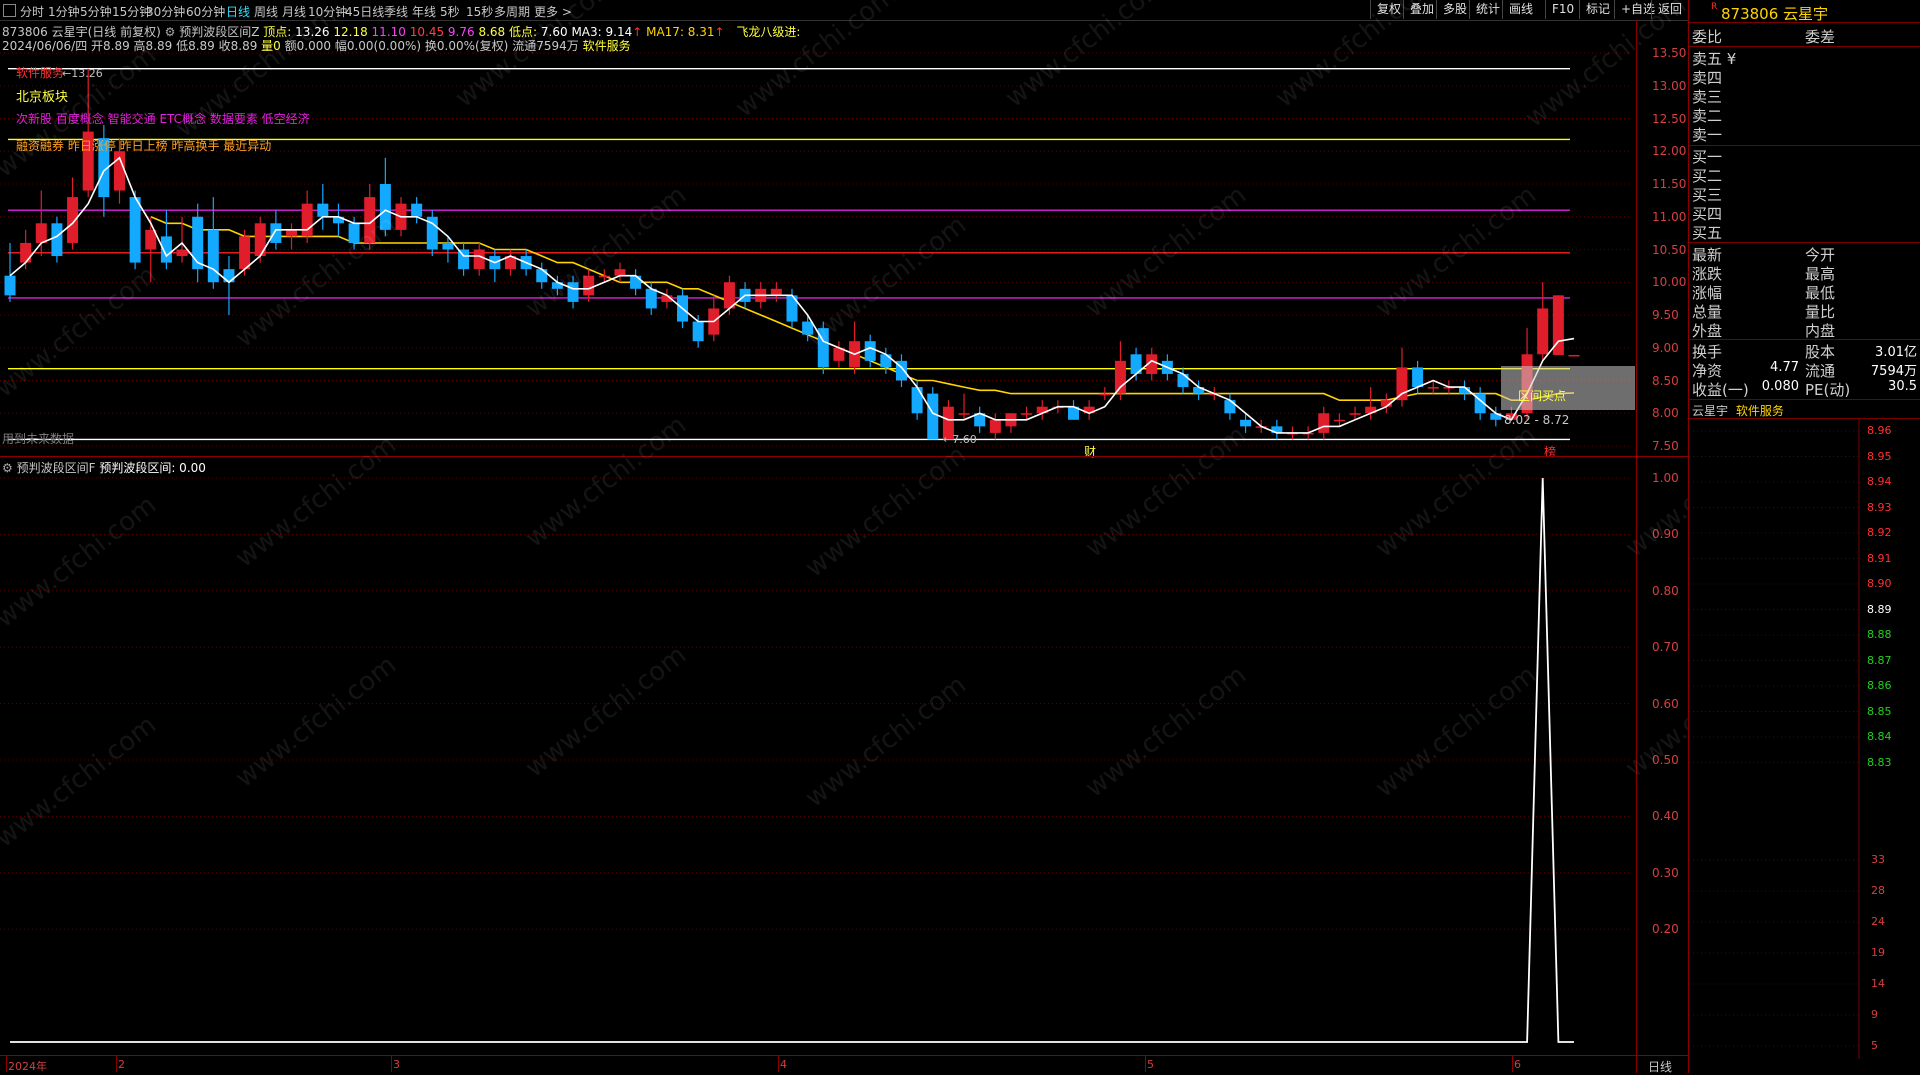  What do you see at coordinates (9, 10) in the screenshot?
I see `window-menu-icon` at bounding box center [9, 10].